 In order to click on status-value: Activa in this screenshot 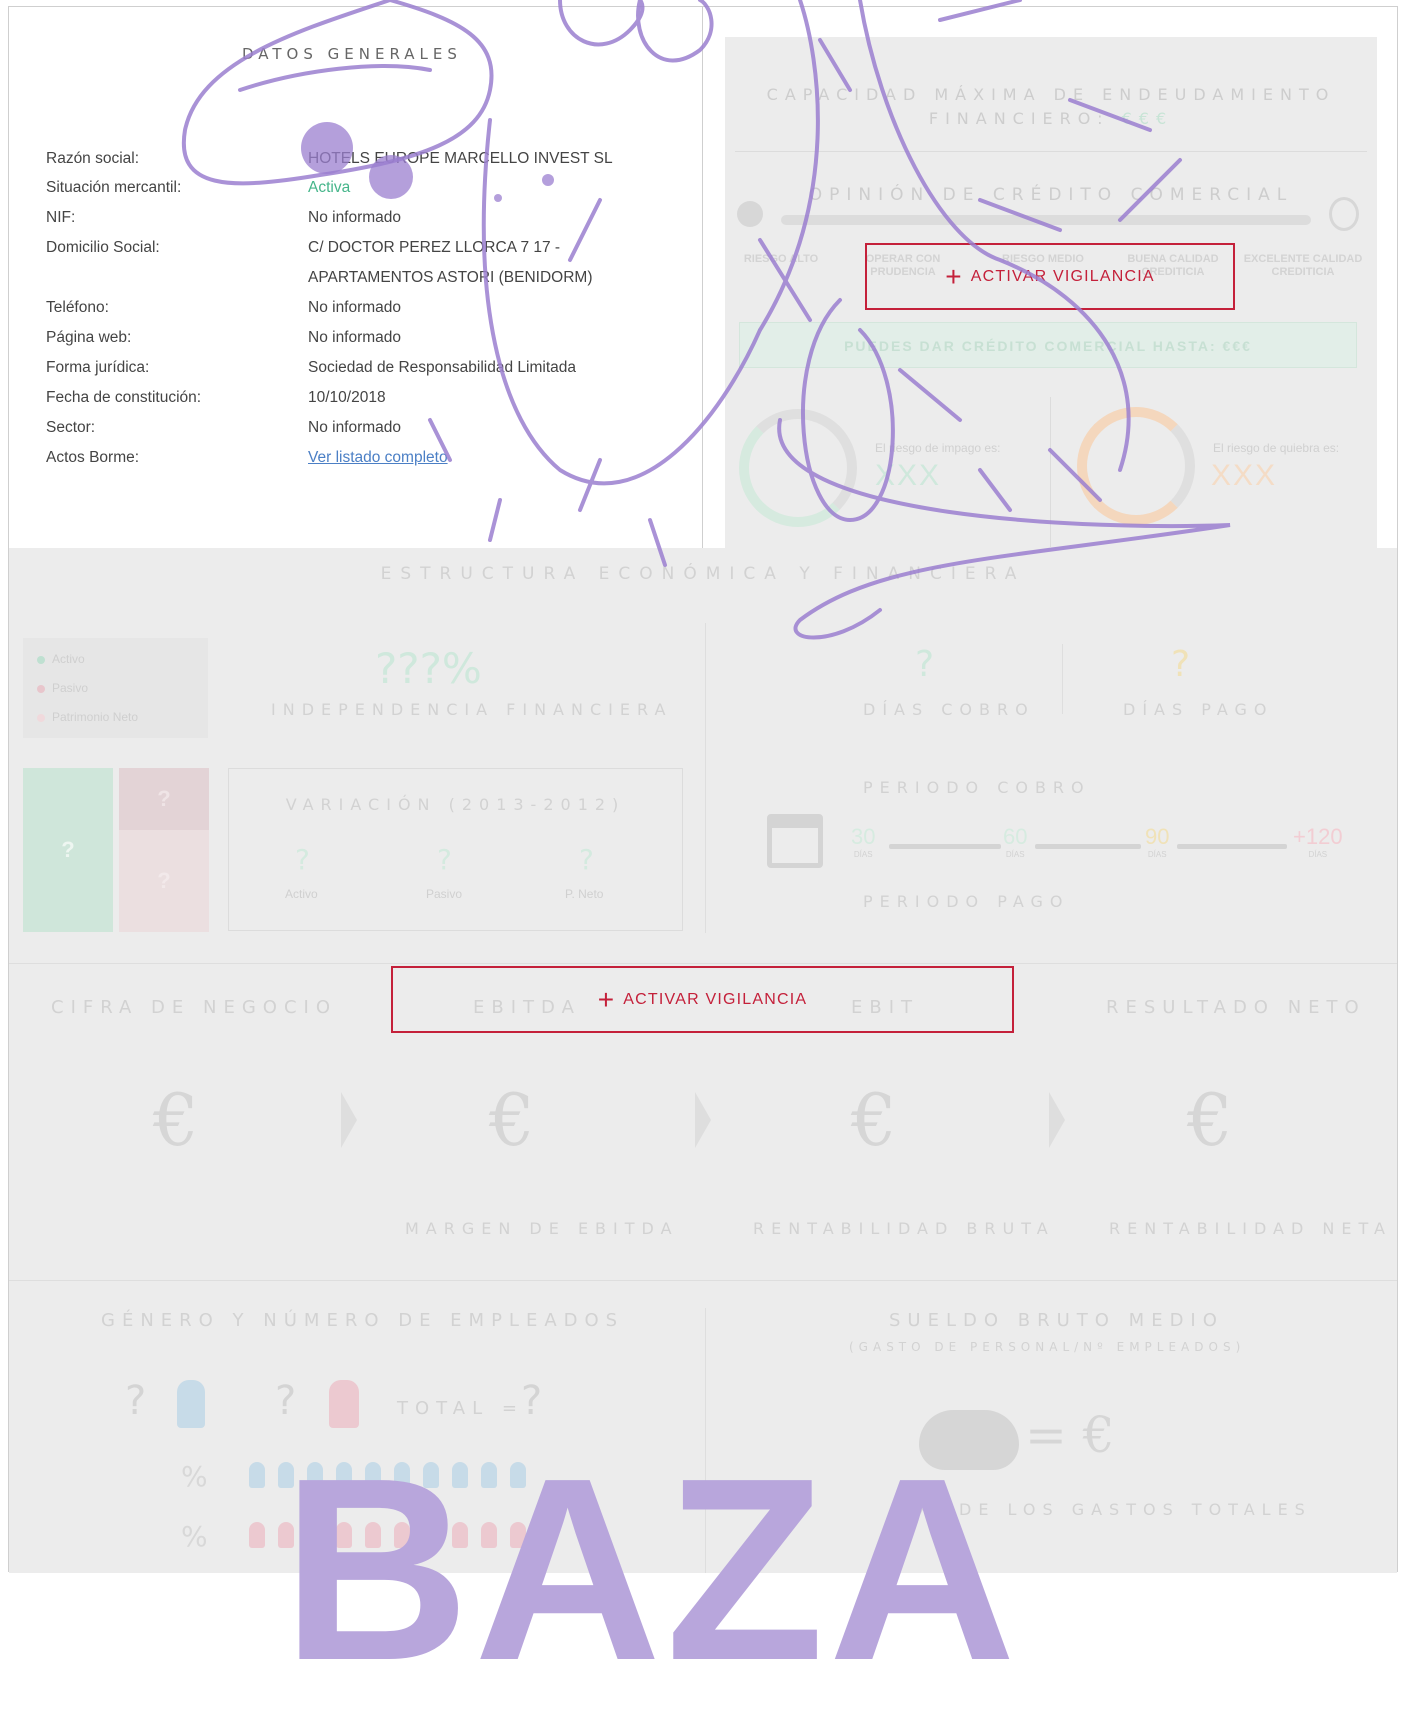, I will do `click(329, 187)`.